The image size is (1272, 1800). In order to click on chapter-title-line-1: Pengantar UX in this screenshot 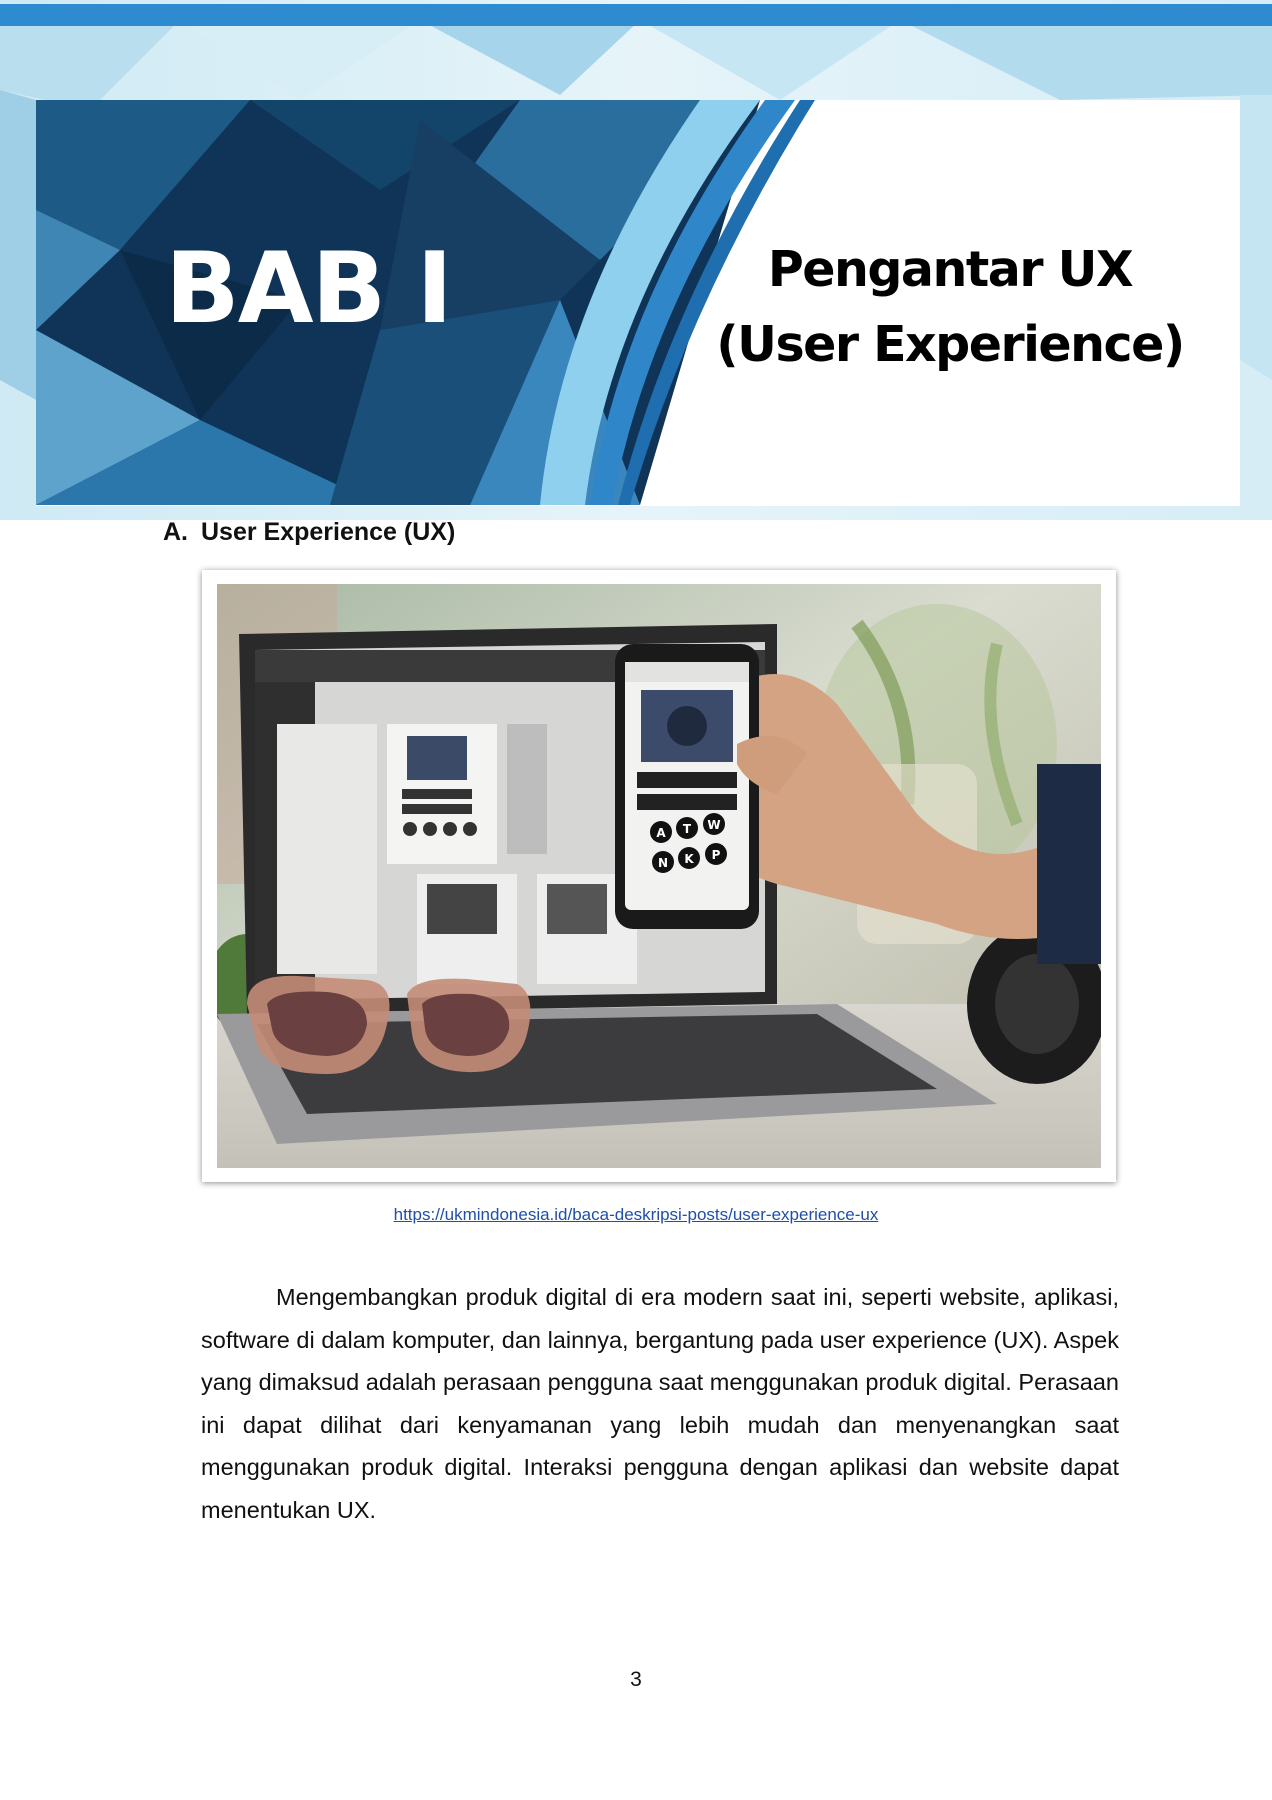, I will do `click(950, 269)`.